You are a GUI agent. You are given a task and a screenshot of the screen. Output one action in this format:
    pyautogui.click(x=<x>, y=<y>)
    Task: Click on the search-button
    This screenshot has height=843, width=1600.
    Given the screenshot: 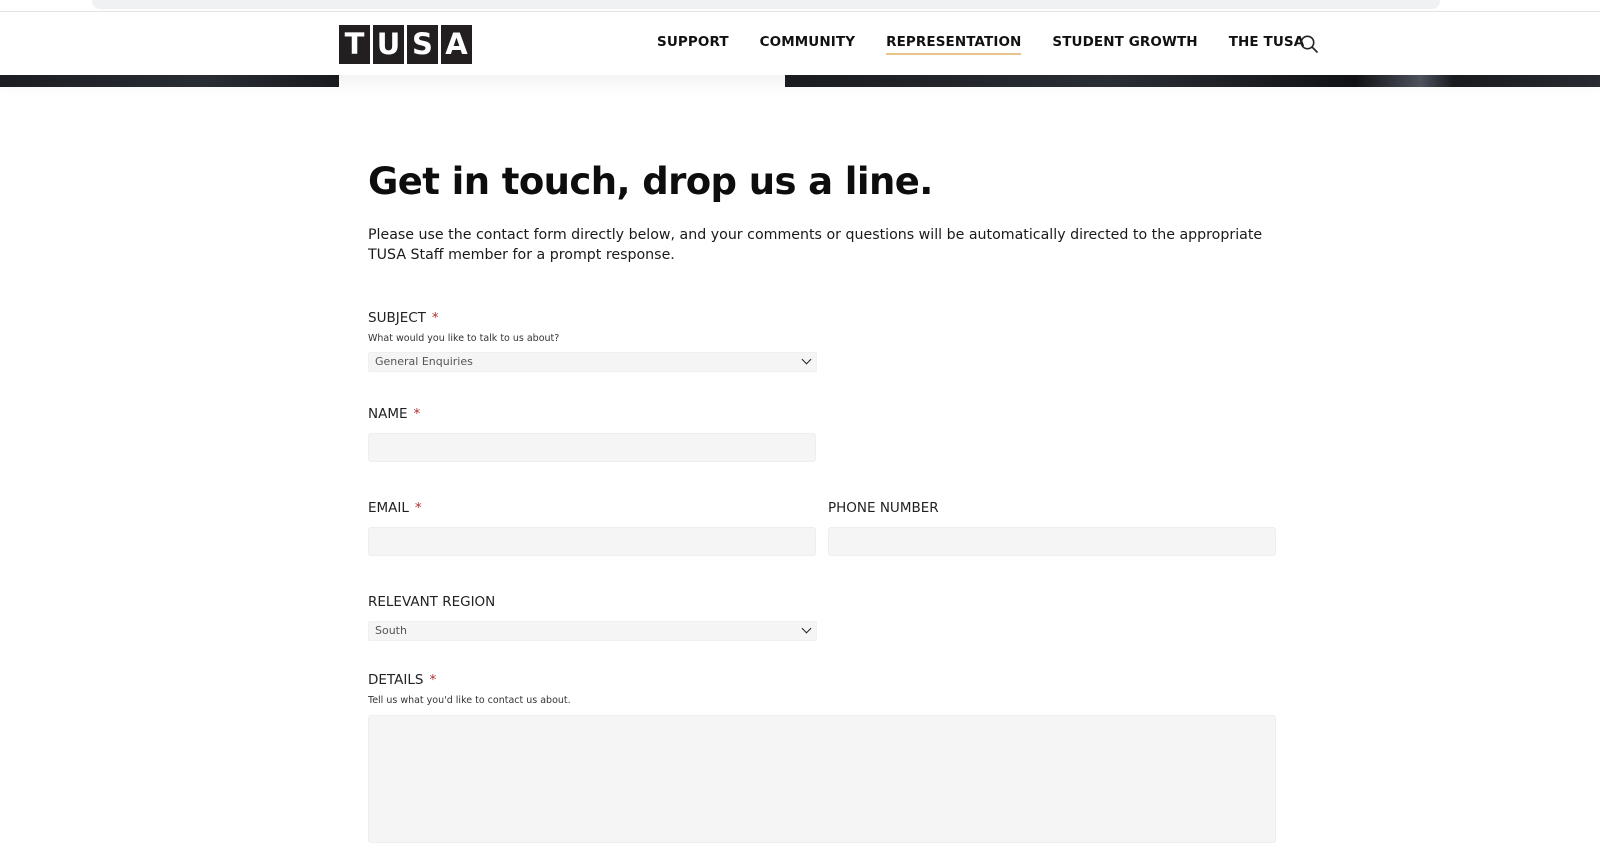 What is the action you would take?
    pyautogui.click(x=1309, y=44)
    